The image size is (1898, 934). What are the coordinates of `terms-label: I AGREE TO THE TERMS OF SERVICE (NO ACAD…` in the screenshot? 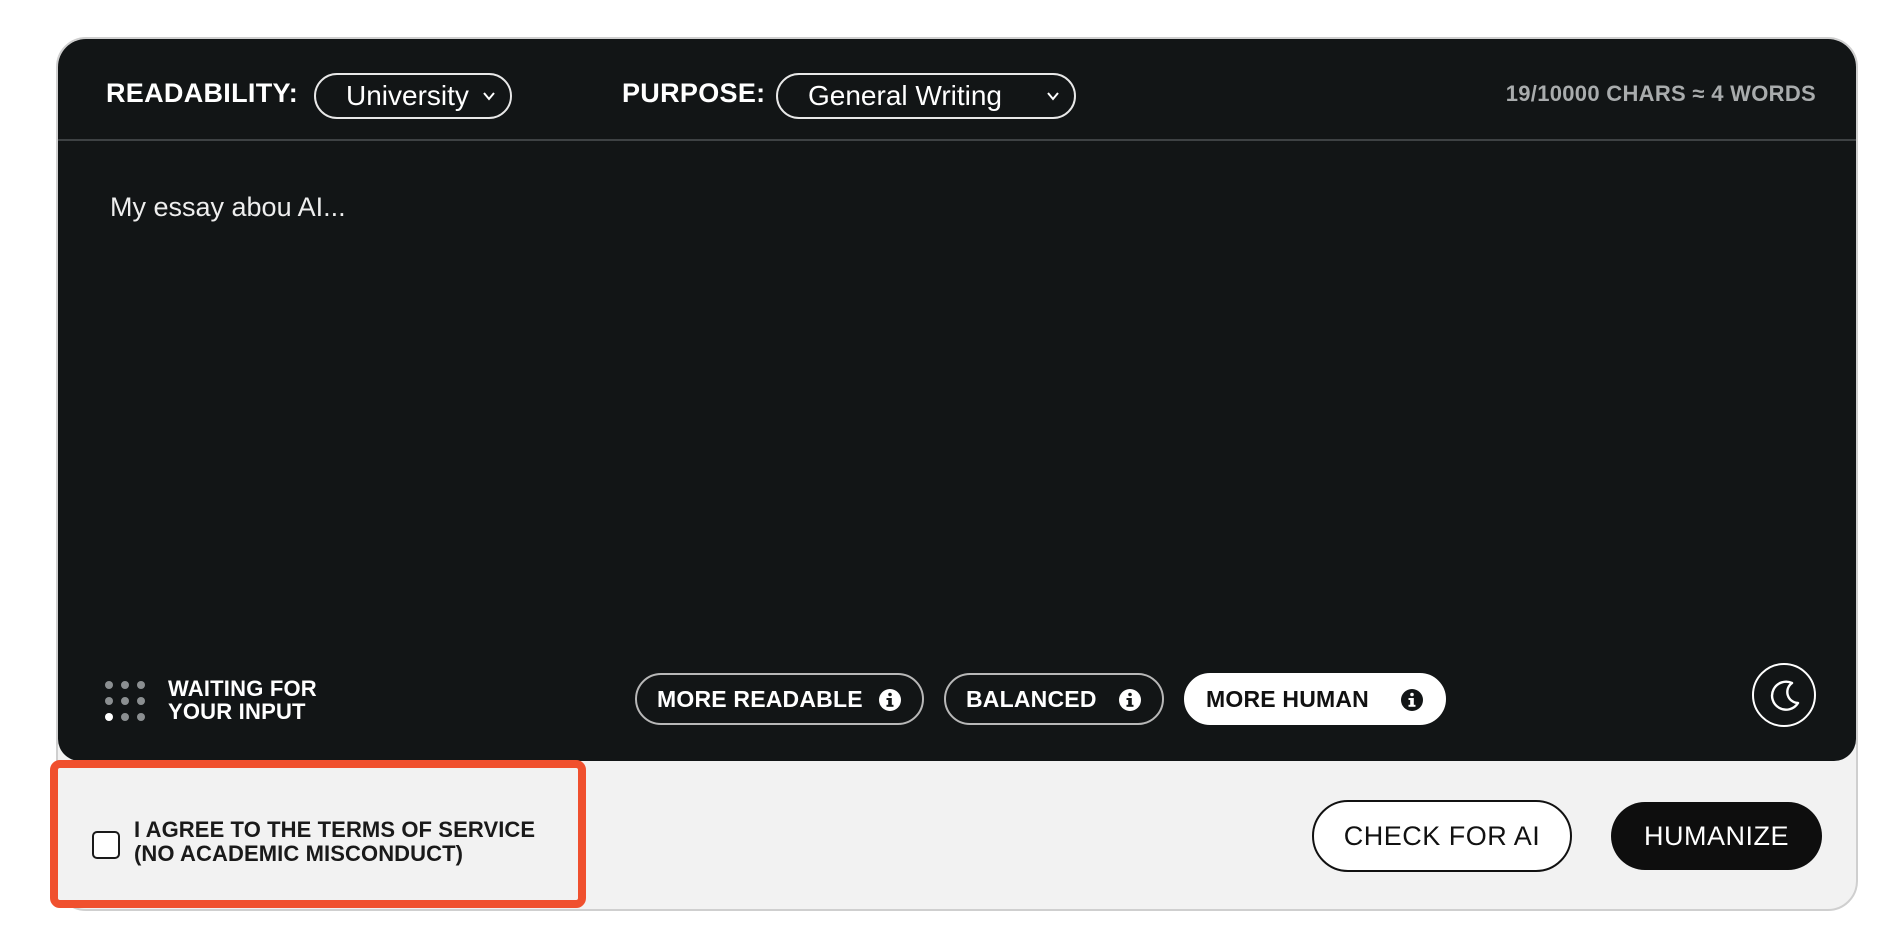 It's located at (344, 842).